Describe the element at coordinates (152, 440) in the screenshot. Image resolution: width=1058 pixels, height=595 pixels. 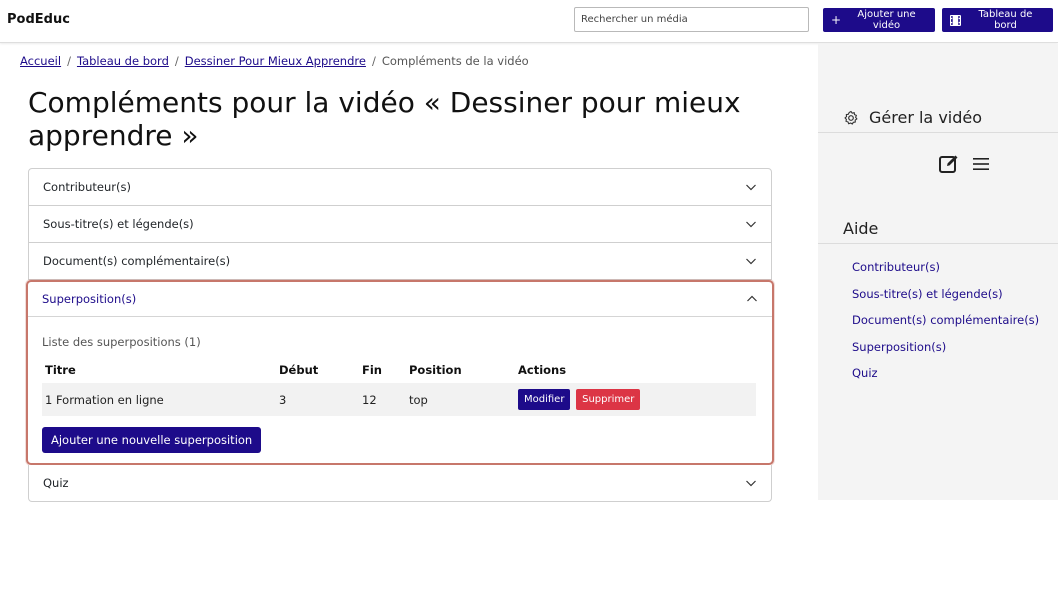
I see `add-overlay-button: Ajouter une nouvelle superposition` at that location.